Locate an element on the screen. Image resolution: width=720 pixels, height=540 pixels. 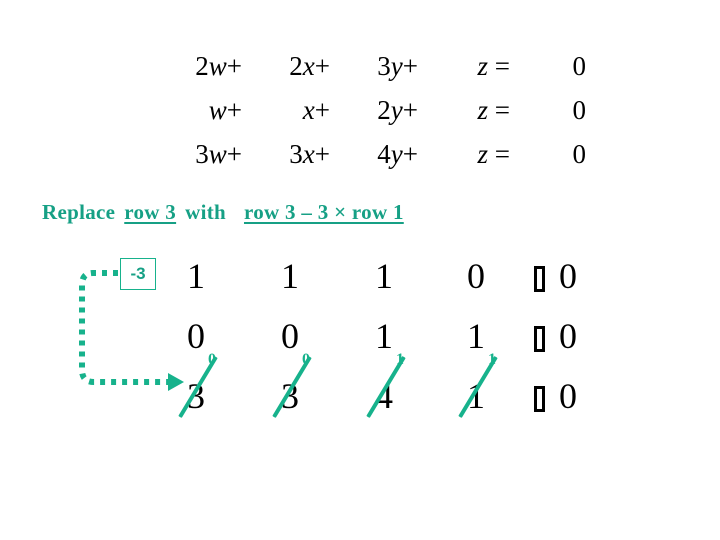
row-operation-instruction: Replace row 3 with row 3 – 3 × row 1 is located at coordinates (223, 212).